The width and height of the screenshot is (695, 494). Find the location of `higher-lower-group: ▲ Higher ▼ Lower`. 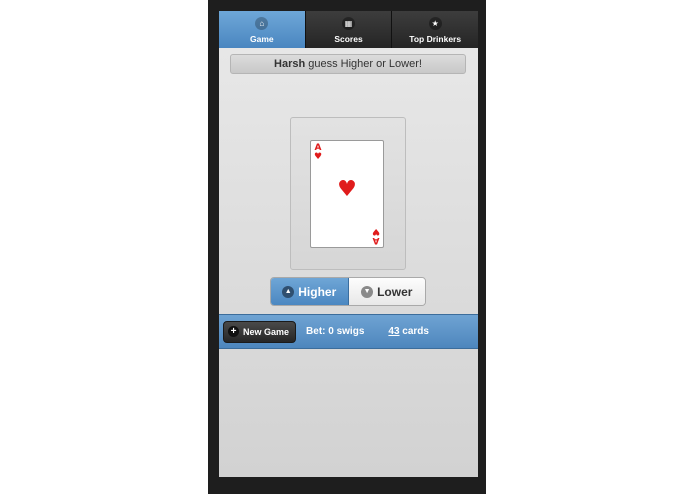

higher-lower-group: ▲ Higher ▼ Lower is located at coordinates (348, 291).